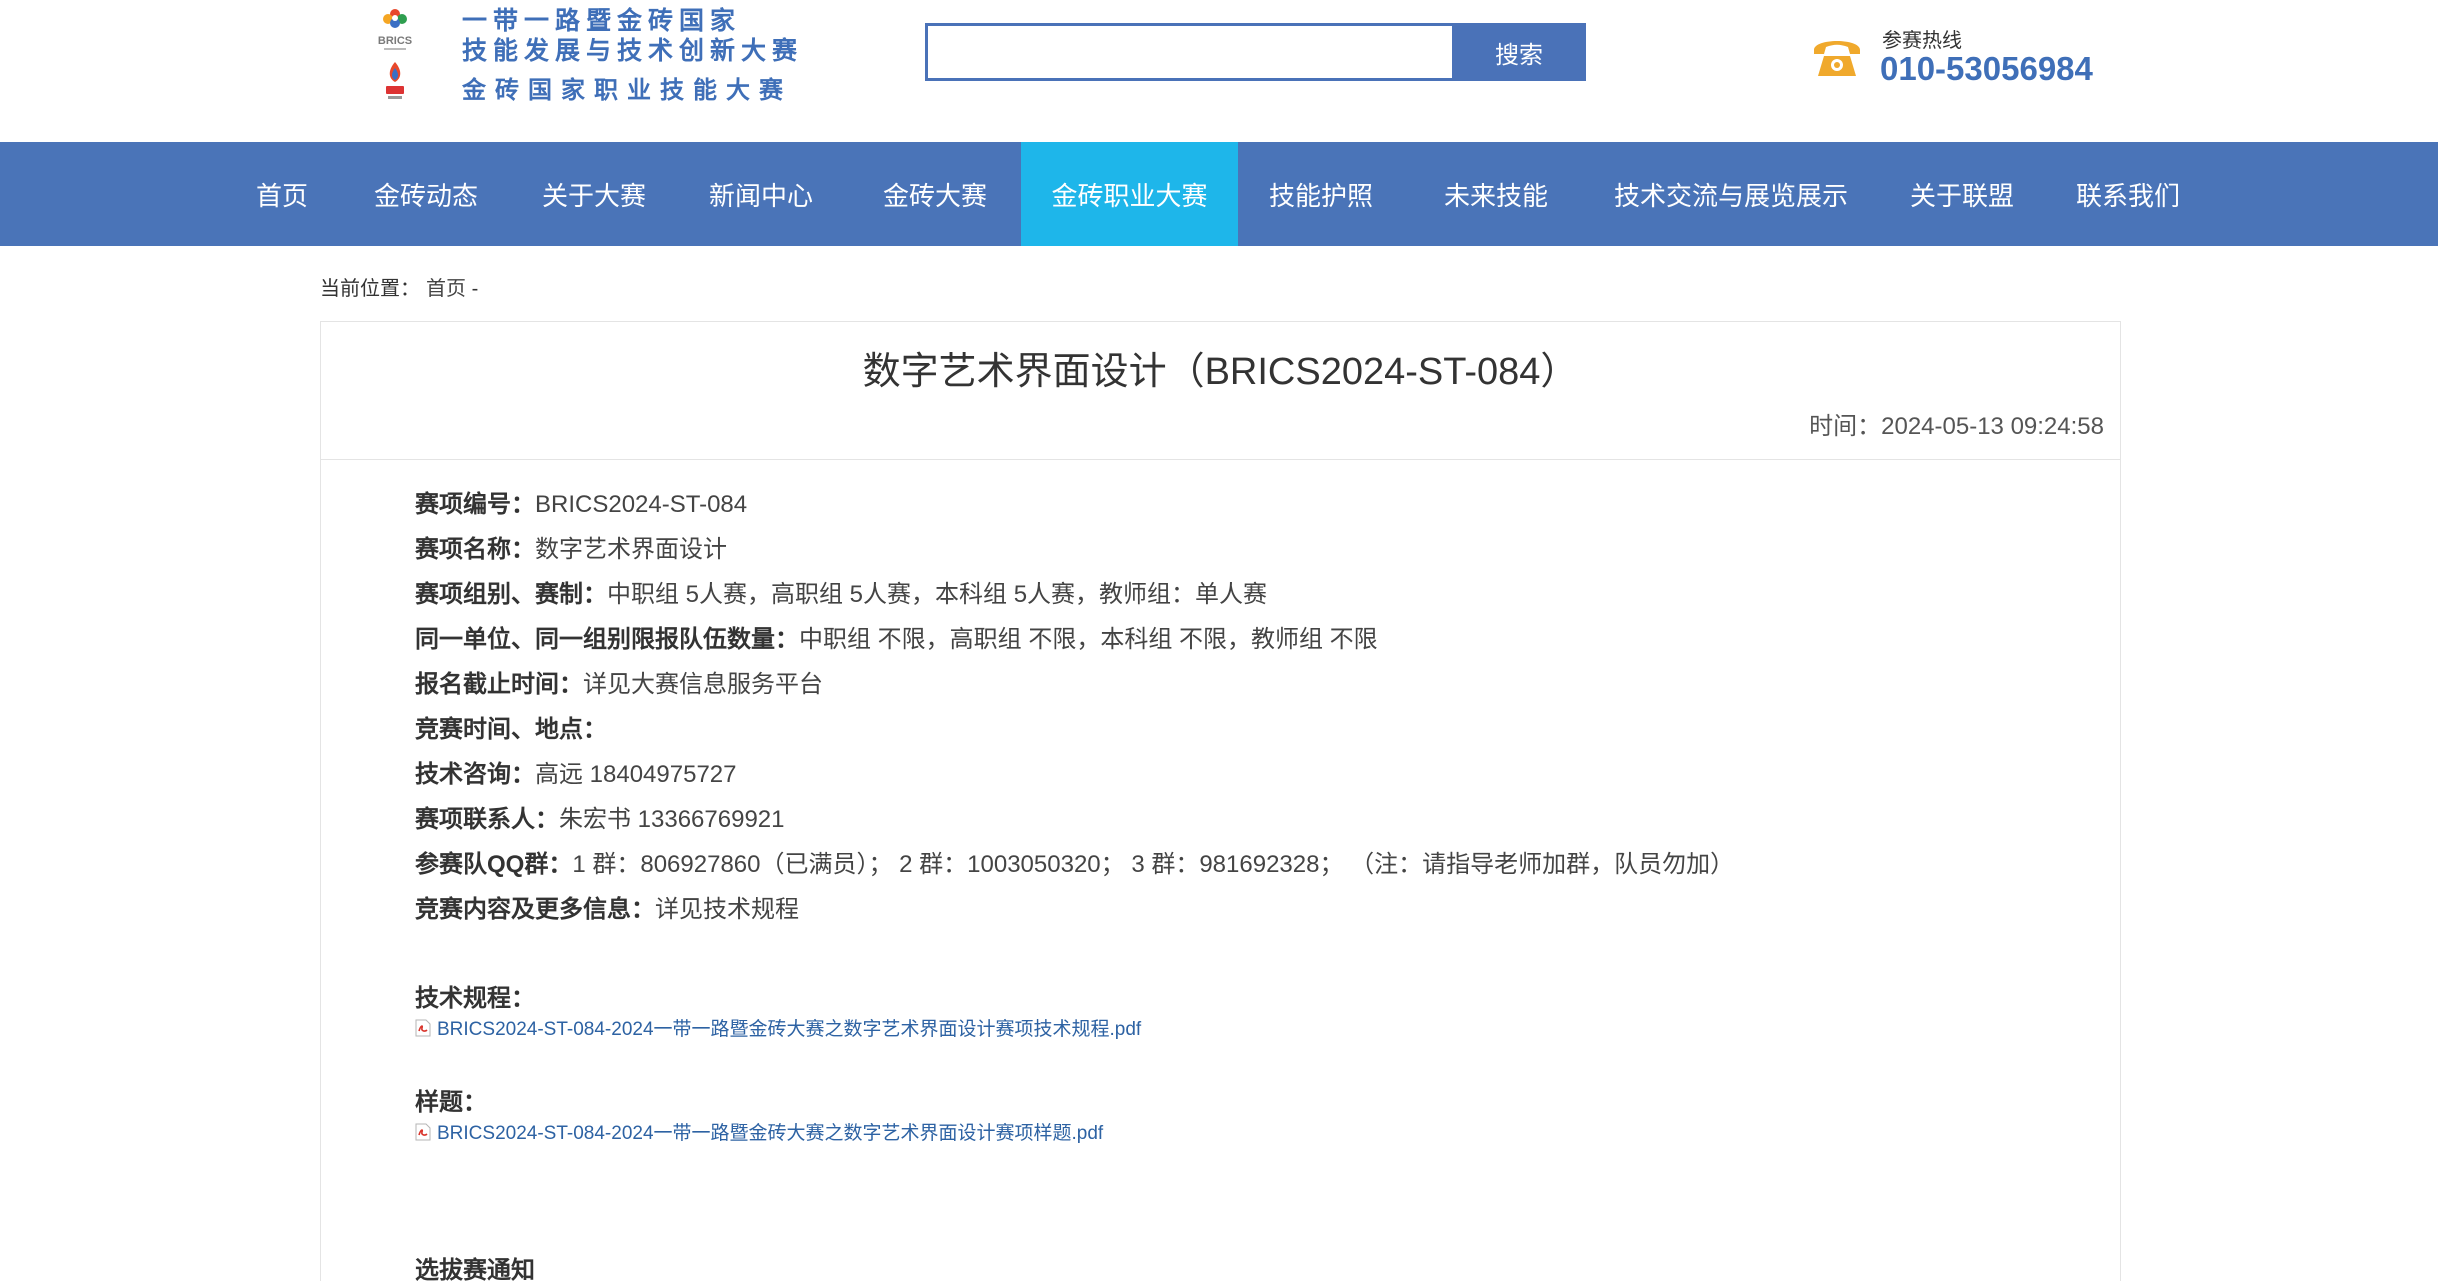 The height and width of the screenshot is (1285, 2438). I want to click on nav-item-about-contest: 关于大赛, so click(594, 194).